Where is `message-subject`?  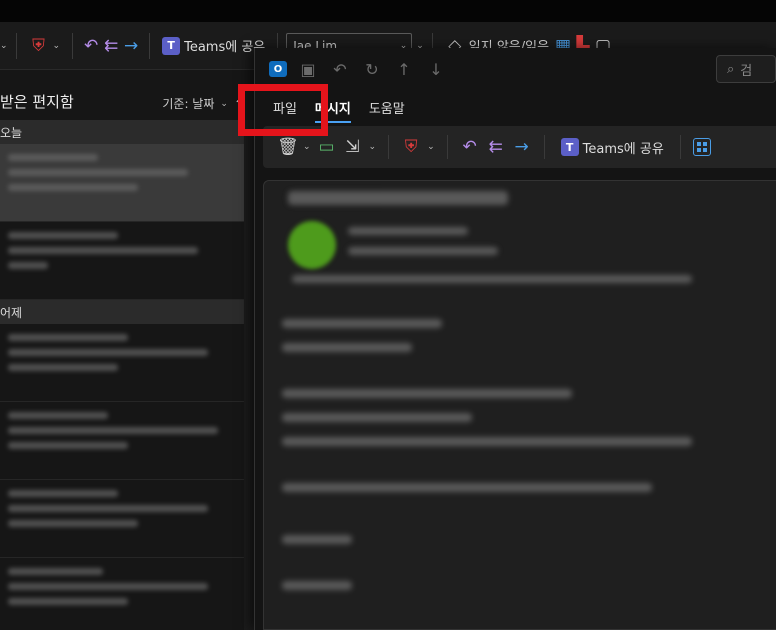
message-subject is located at coordinates (398, 198).